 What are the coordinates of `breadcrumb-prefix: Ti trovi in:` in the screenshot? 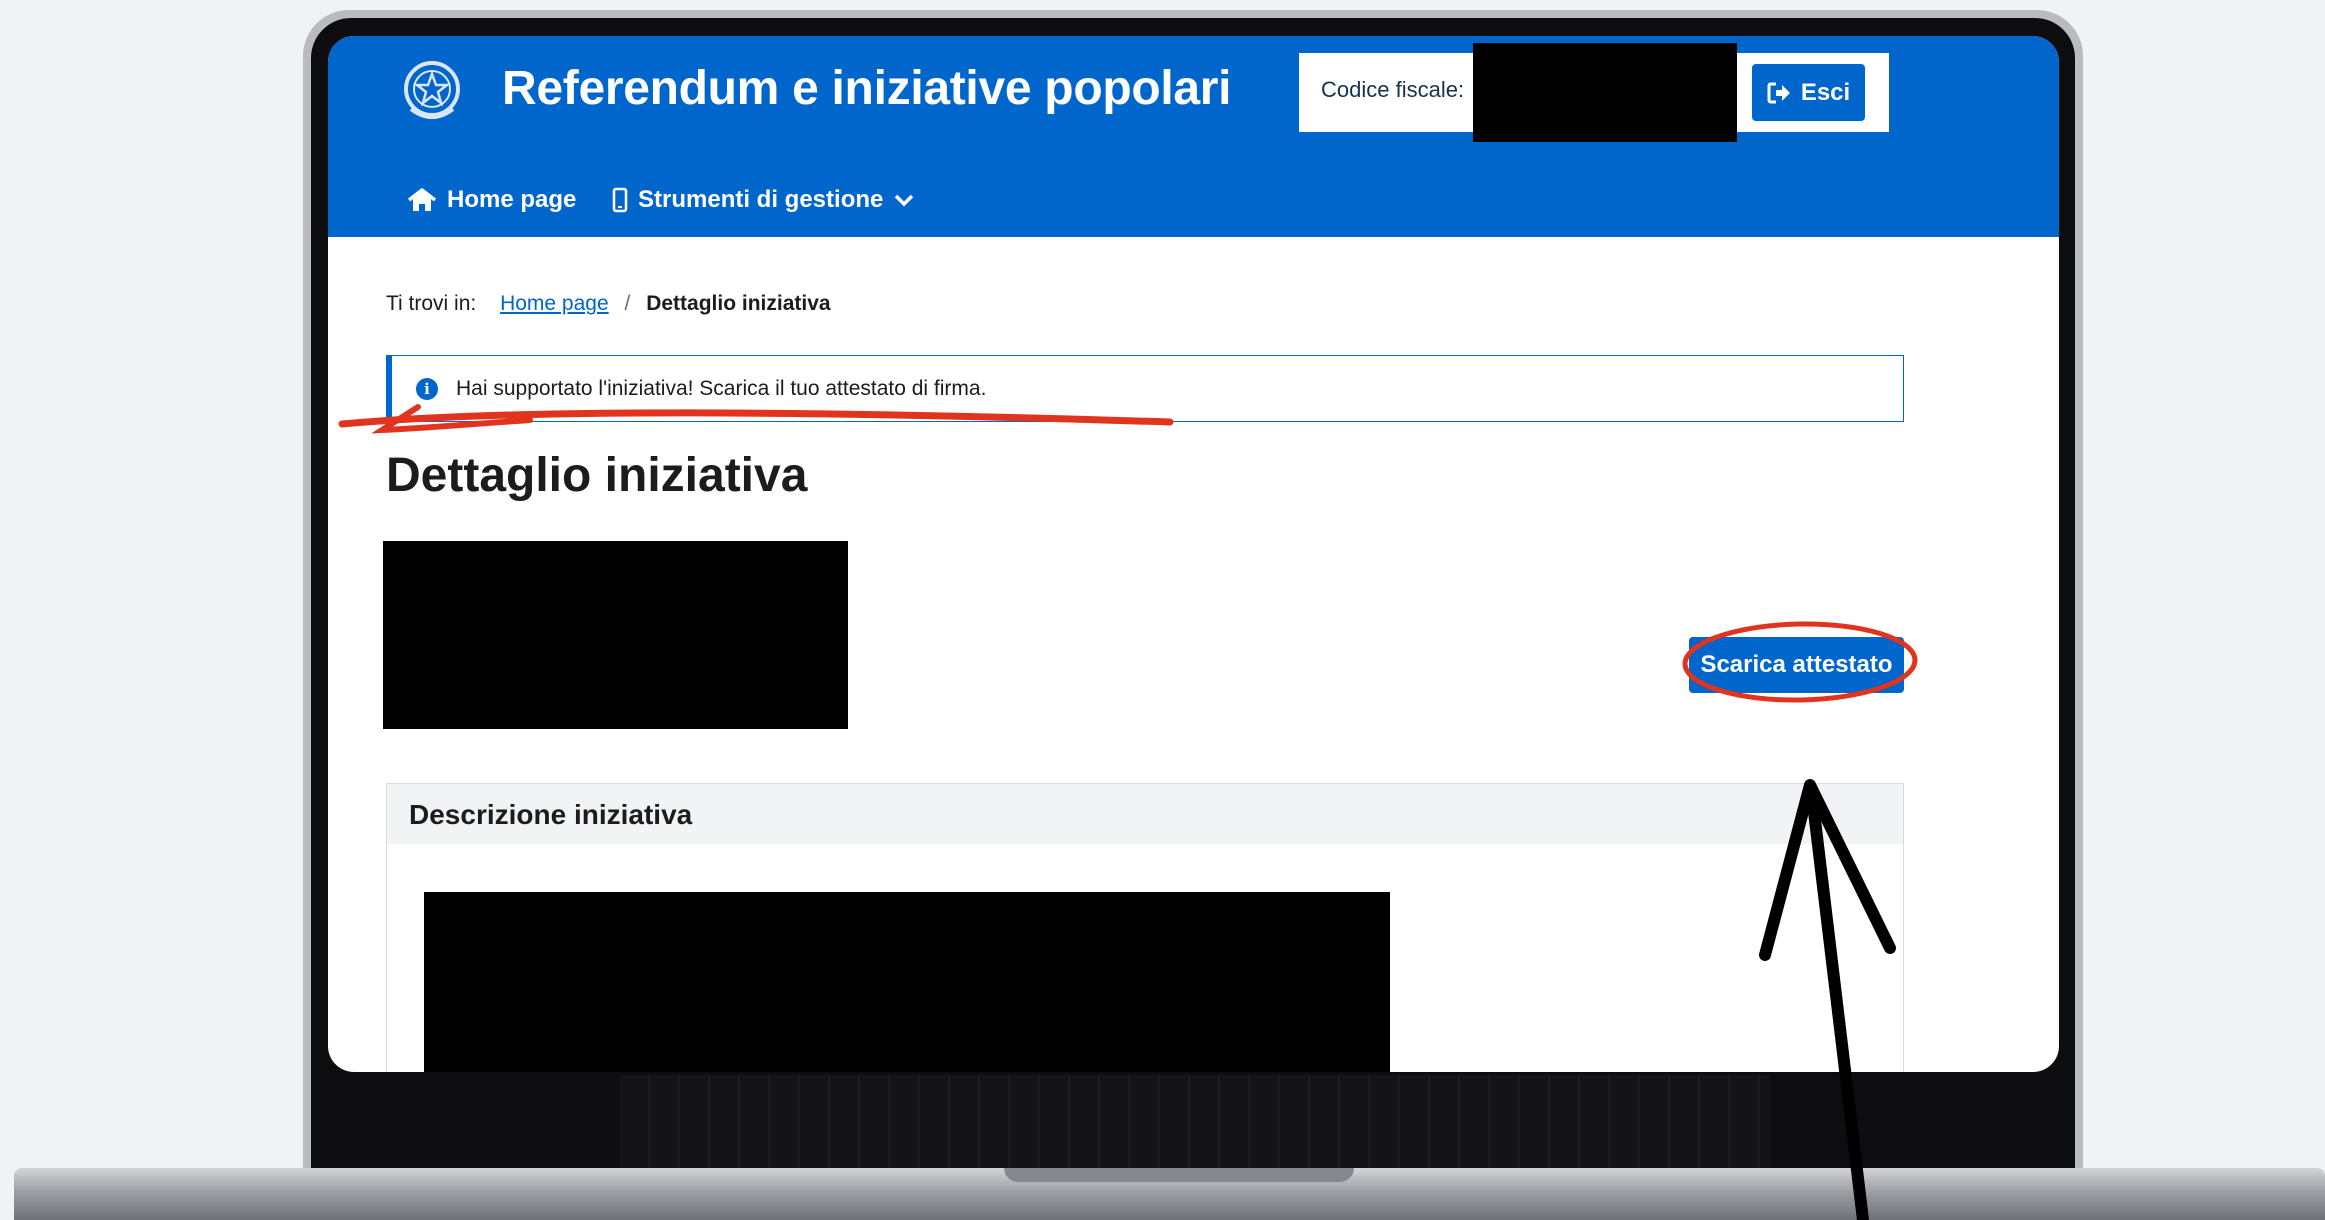 It's located at (431, 303).